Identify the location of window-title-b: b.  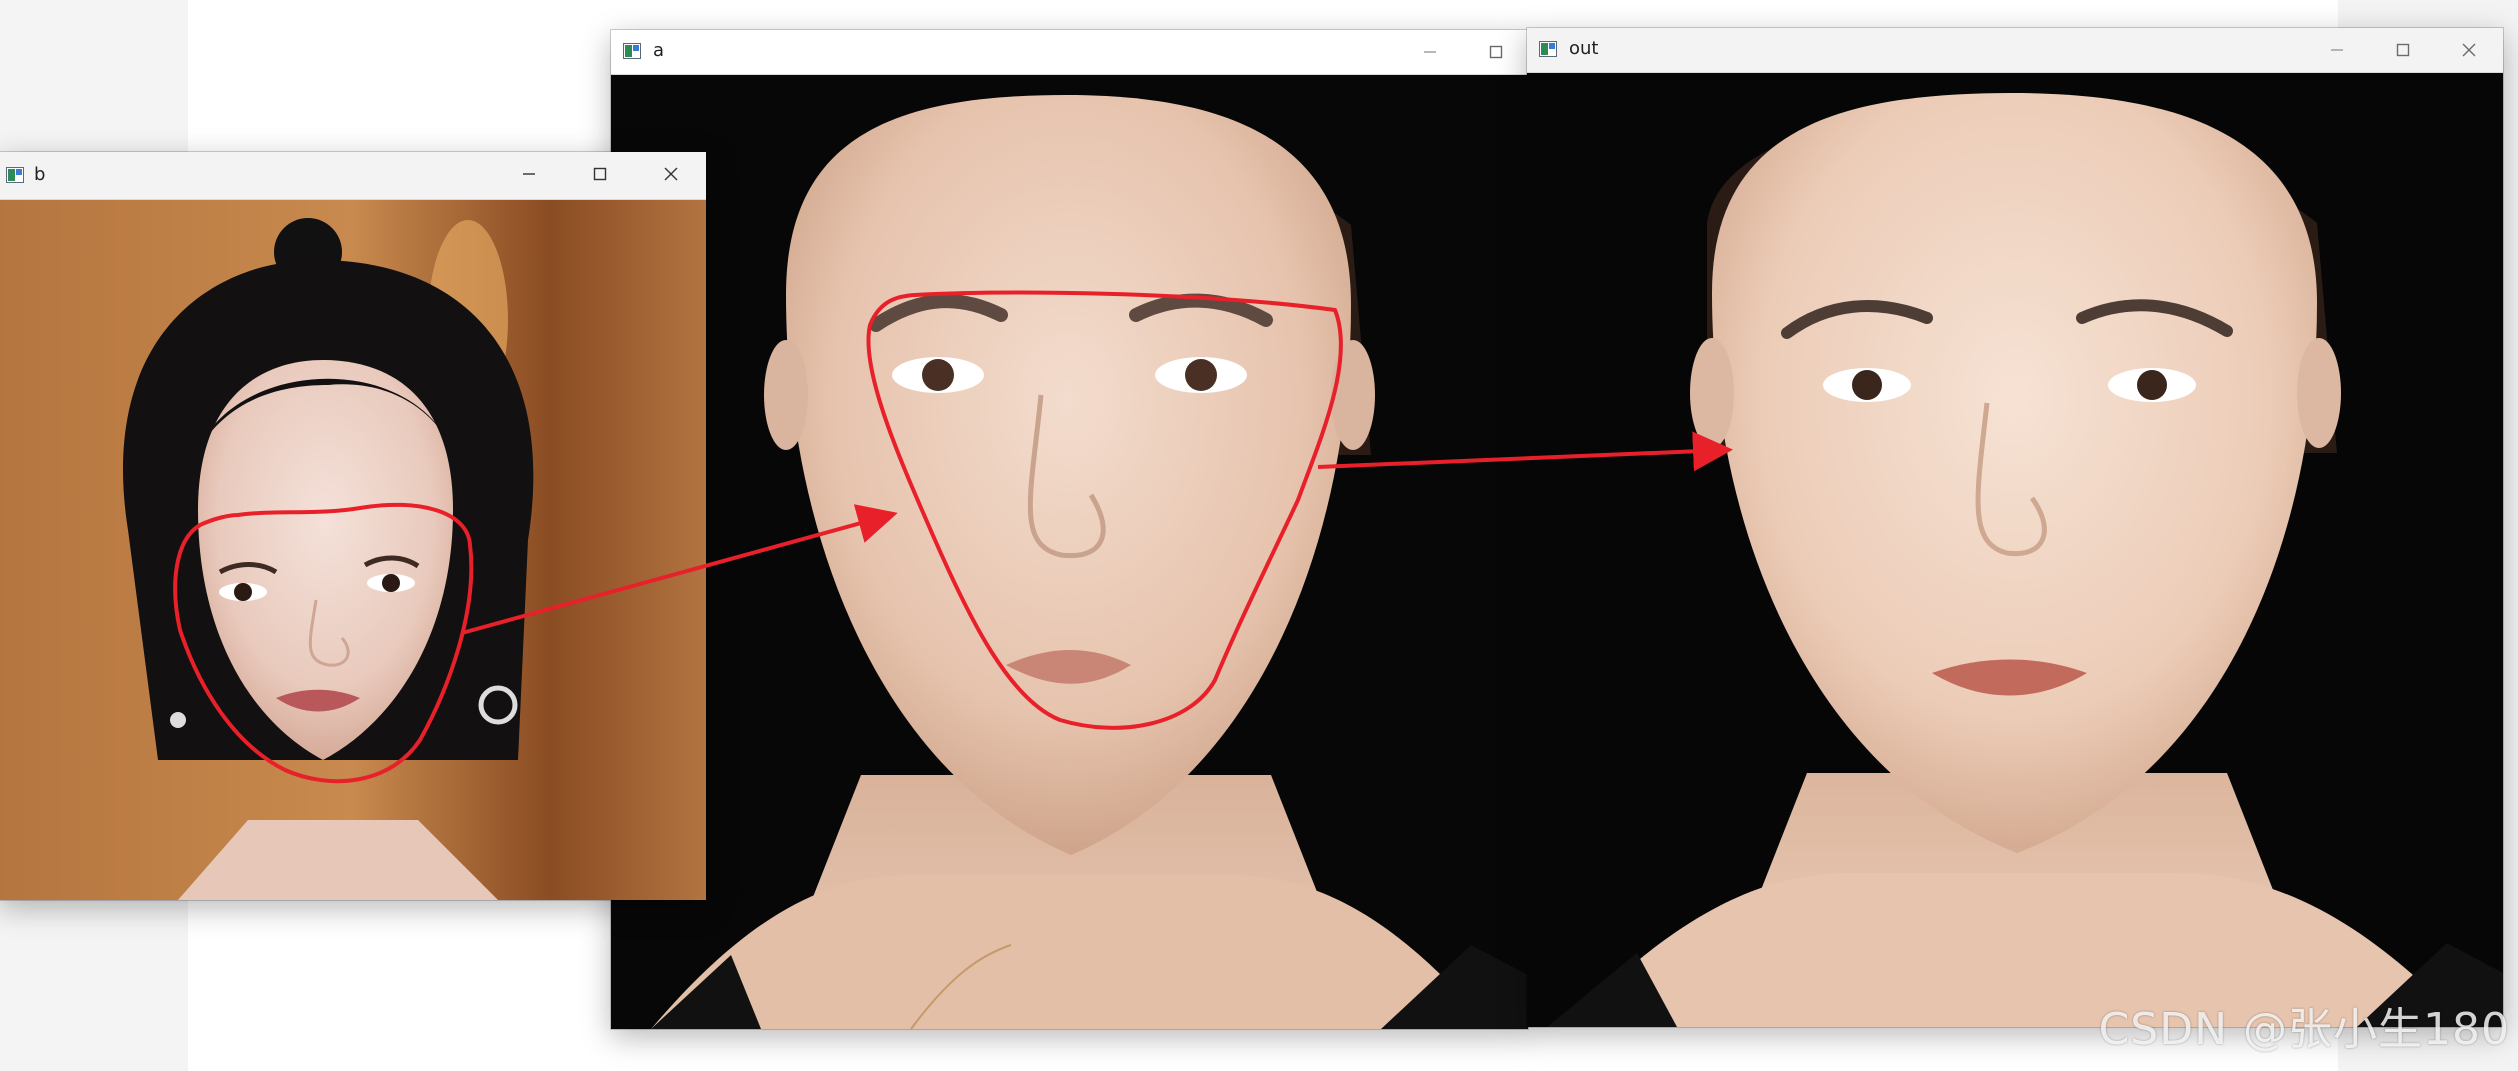
(40, 174).